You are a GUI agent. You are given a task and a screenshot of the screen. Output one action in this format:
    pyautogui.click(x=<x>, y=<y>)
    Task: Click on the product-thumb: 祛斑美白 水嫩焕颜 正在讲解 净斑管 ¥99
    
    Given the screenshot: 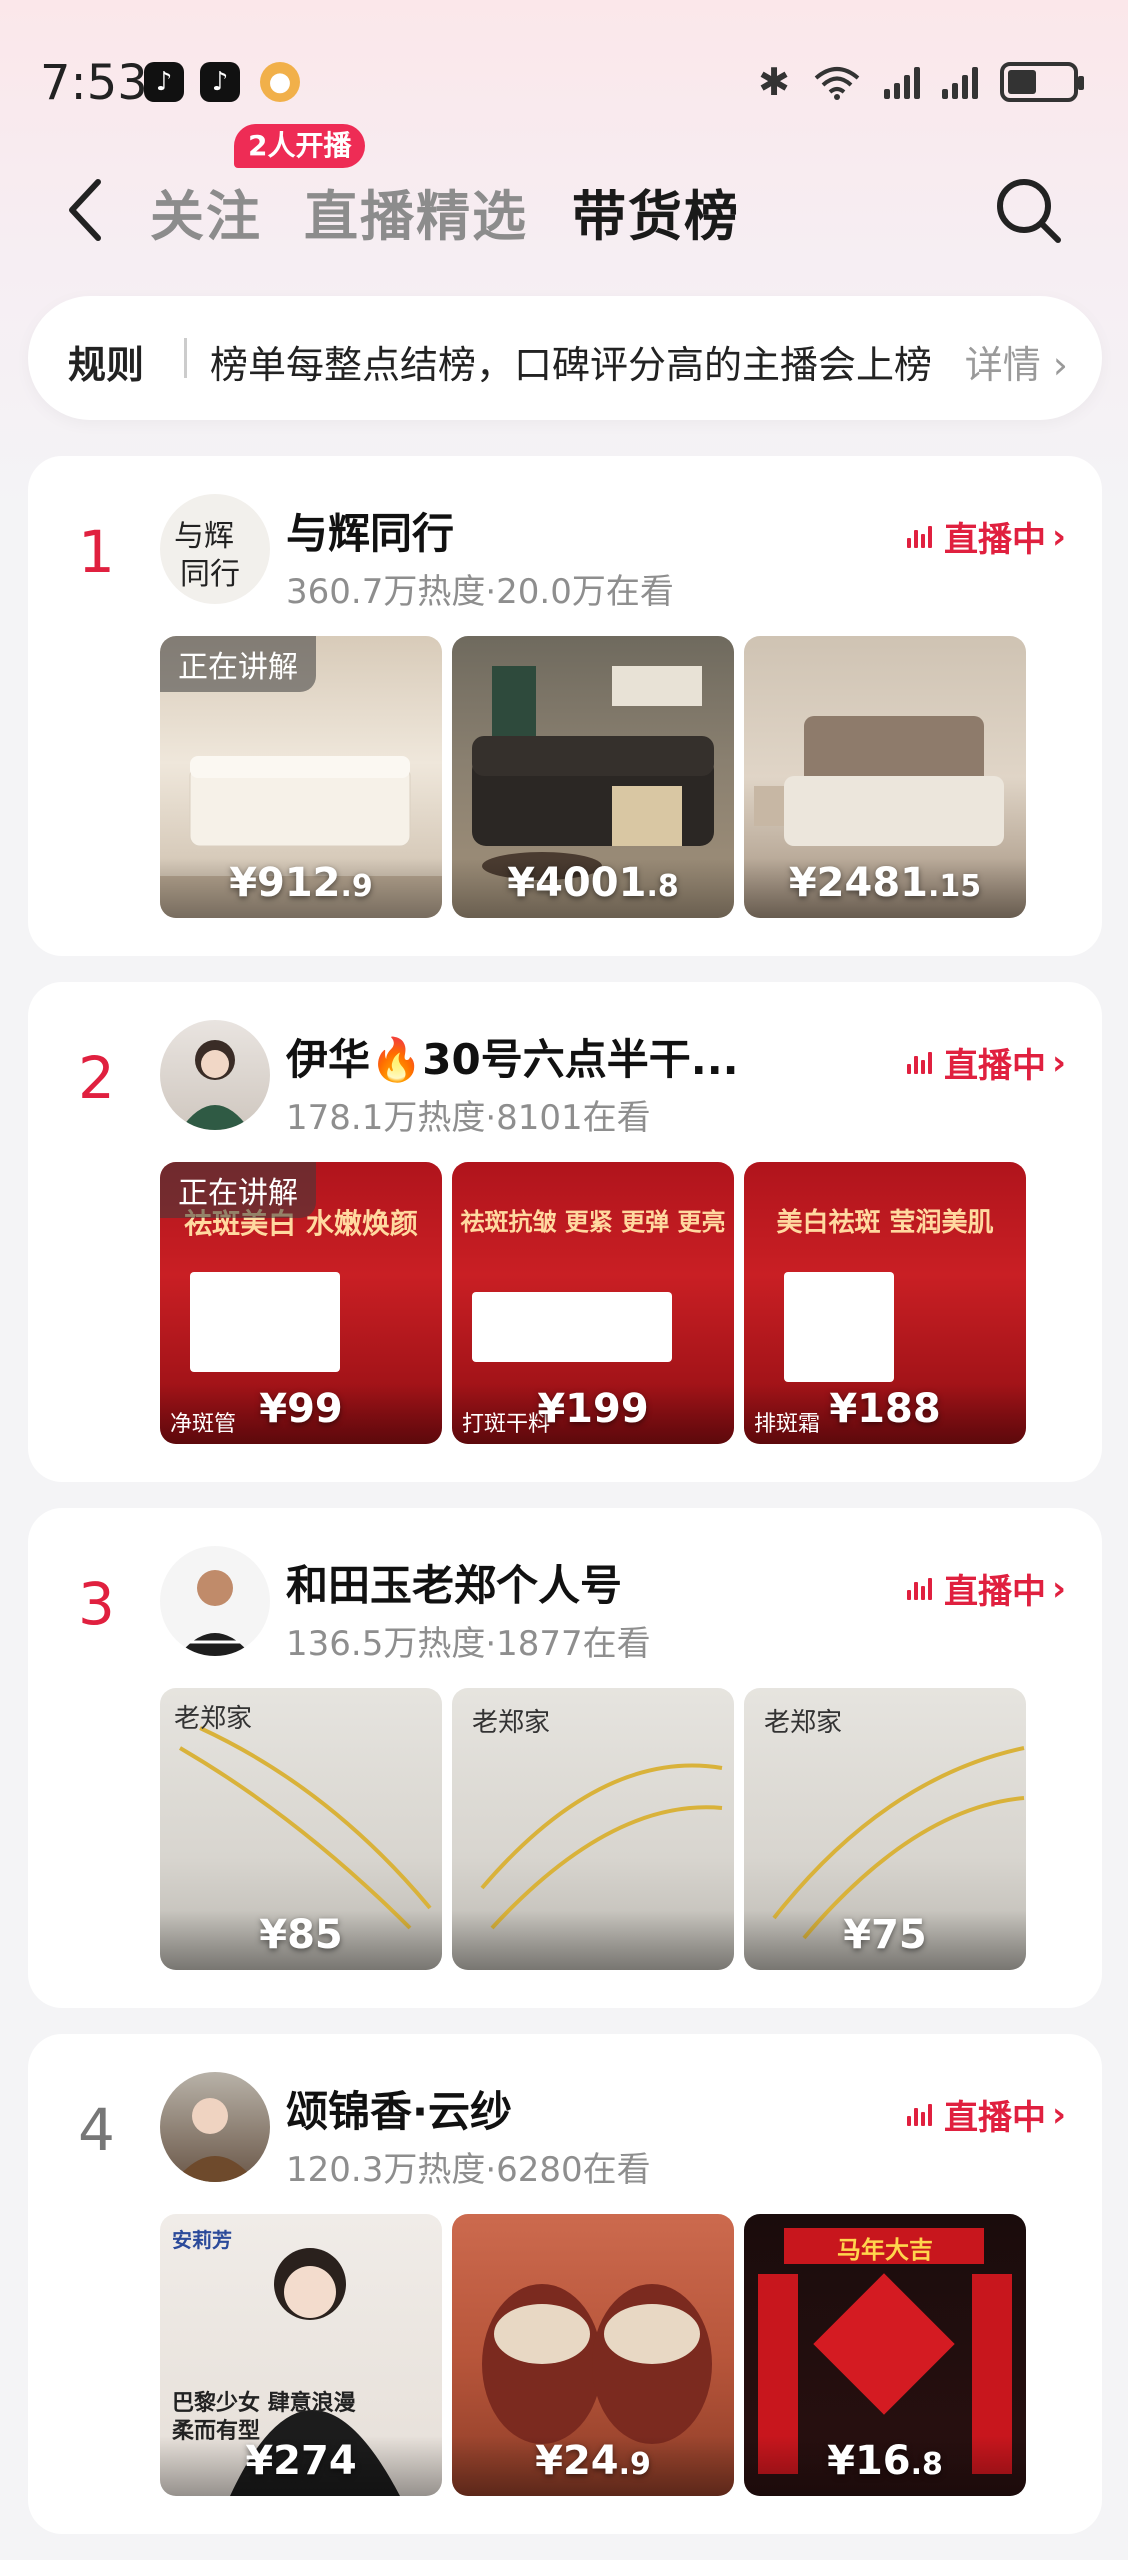 What is the action you would take?
    pyautogui.click(x=301, y=1303)
    